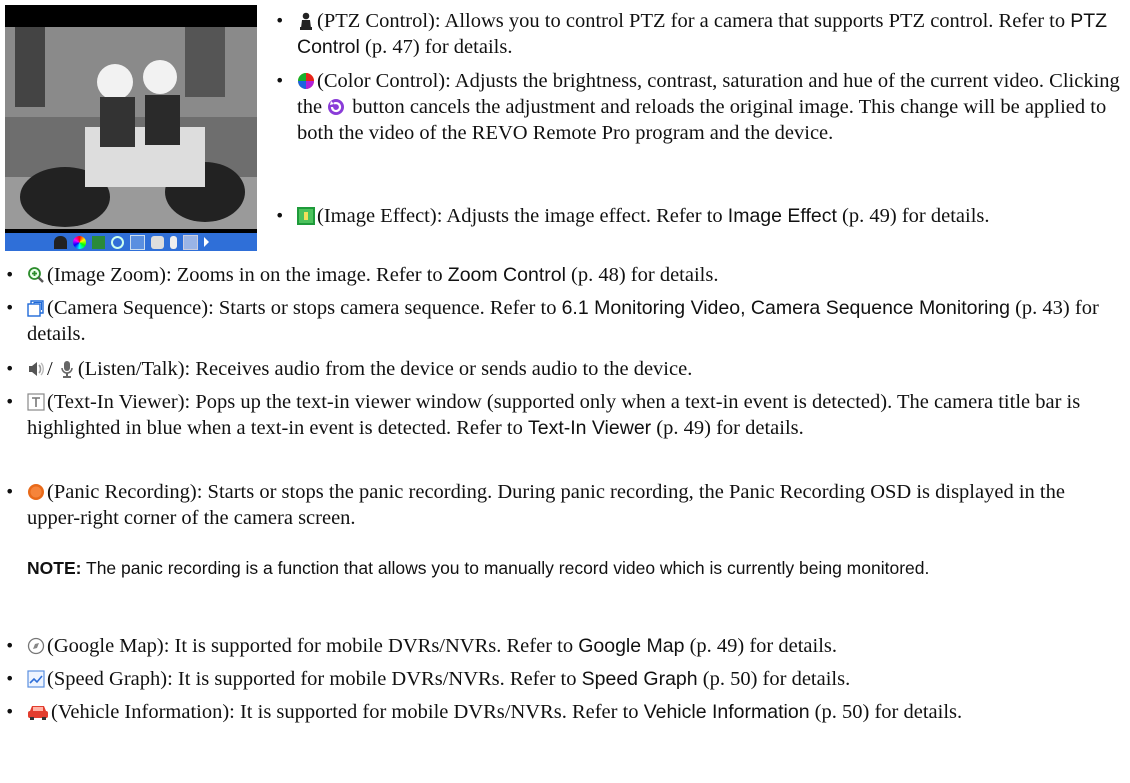 The width and height of the screenshot is (1130, 783). I want to click on speaker-icon, so click(36, 369).